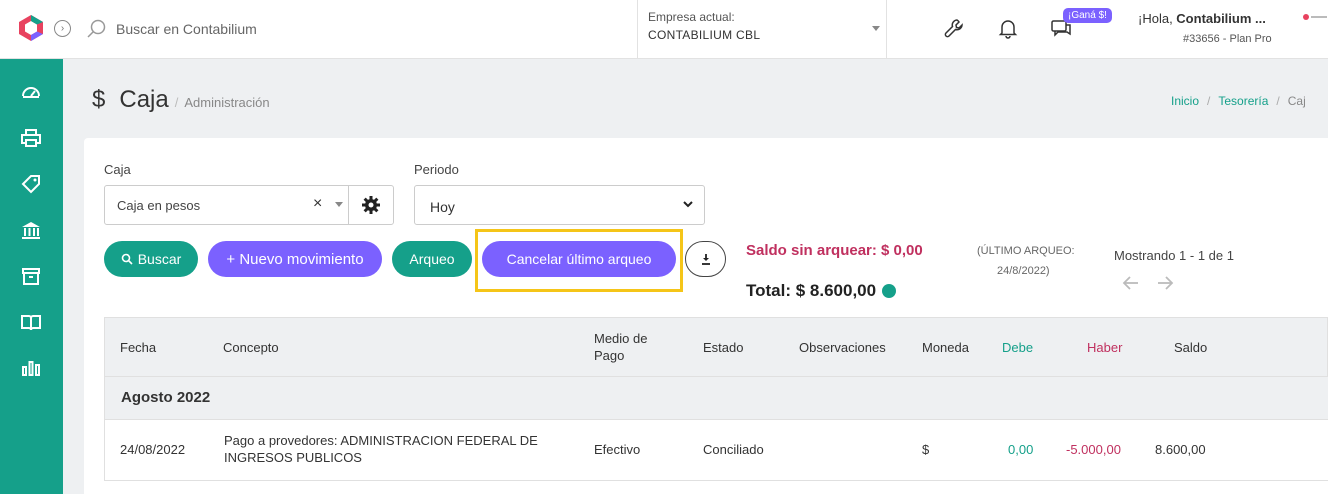 This screenshot has width=1328, height=494. What do you see at coordinates (1243, 101) in the screenshot?
I see `breadcrumb-tesoreria: Tesorería` at bounding box center [1243, 101].